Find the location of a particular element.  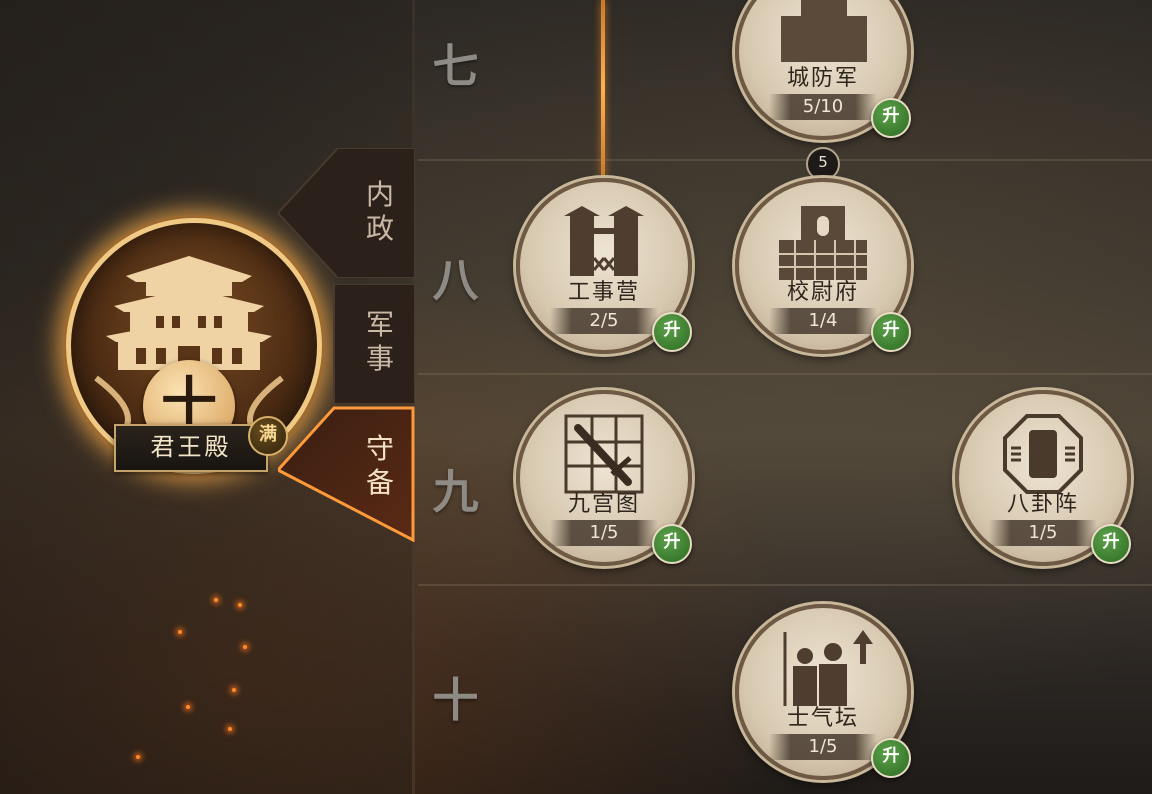

tech-node-city-guard: 城防军 5/10 升 is located at coordinates (823, 70).